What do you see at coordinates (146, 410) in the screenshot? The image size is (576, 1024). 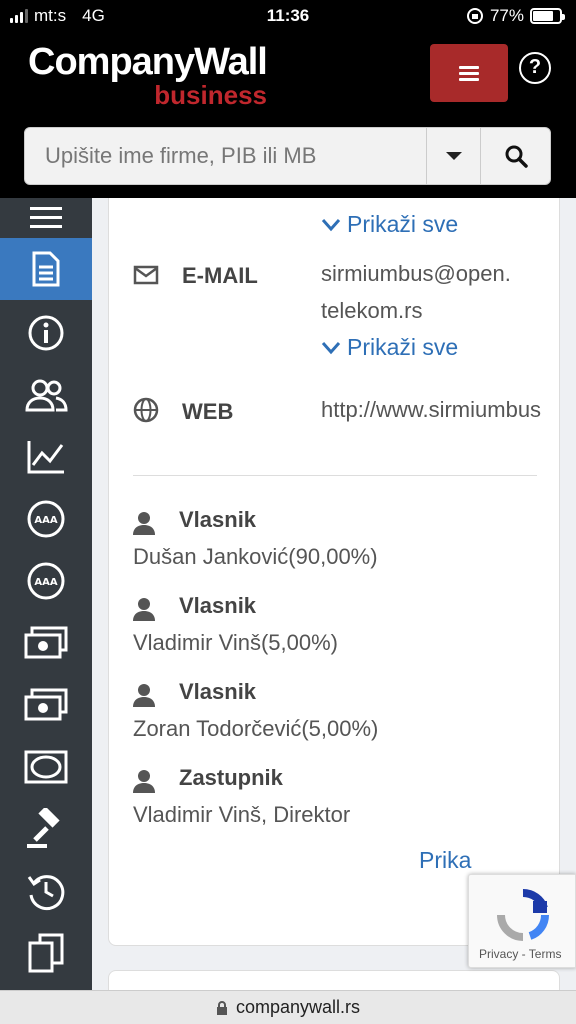 I see `globe-icon` at bounding box center [146, 410].